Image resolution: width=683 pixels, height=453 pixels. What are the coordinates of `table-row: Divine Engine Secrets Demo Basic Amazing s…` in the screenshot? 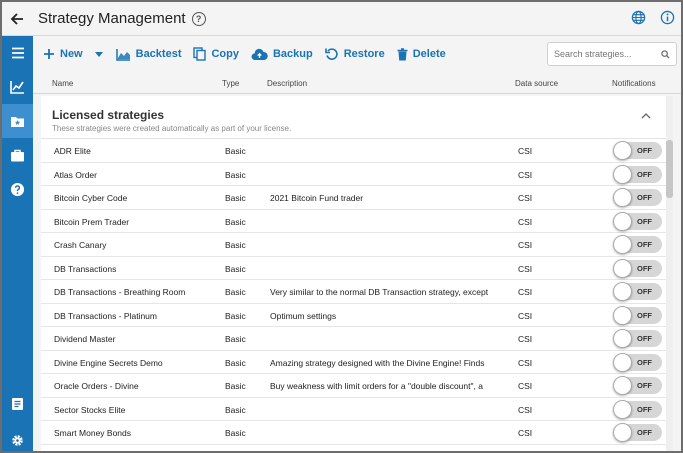 It's located at (357, 362).